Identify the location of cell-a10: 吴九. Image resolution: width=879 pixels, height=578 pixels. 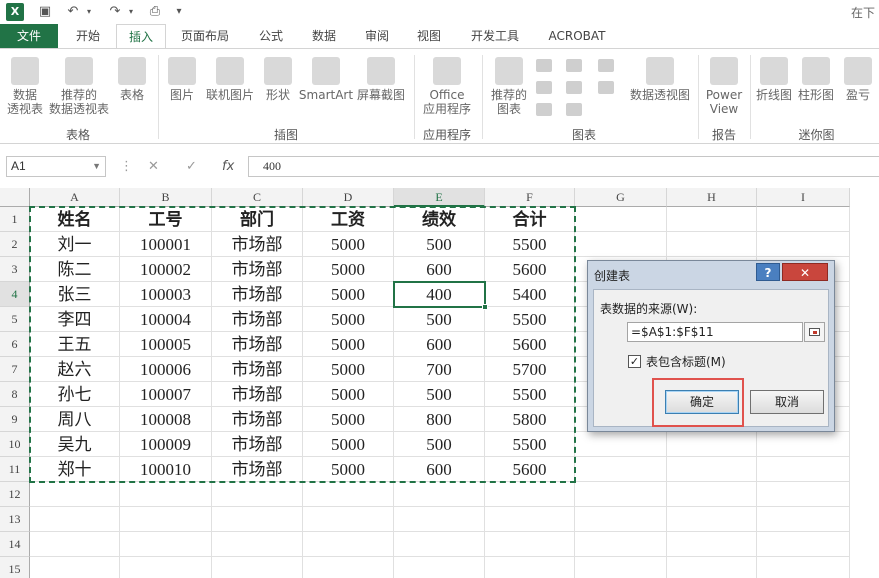
(75, 444).